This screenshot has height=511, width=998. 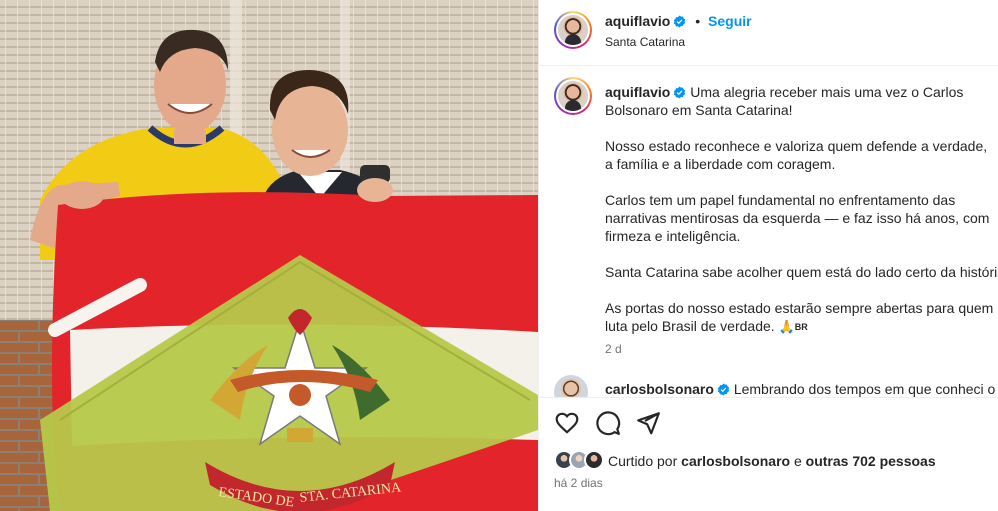 I want to click on heart-outline-icon, so click(x=567, y=423).